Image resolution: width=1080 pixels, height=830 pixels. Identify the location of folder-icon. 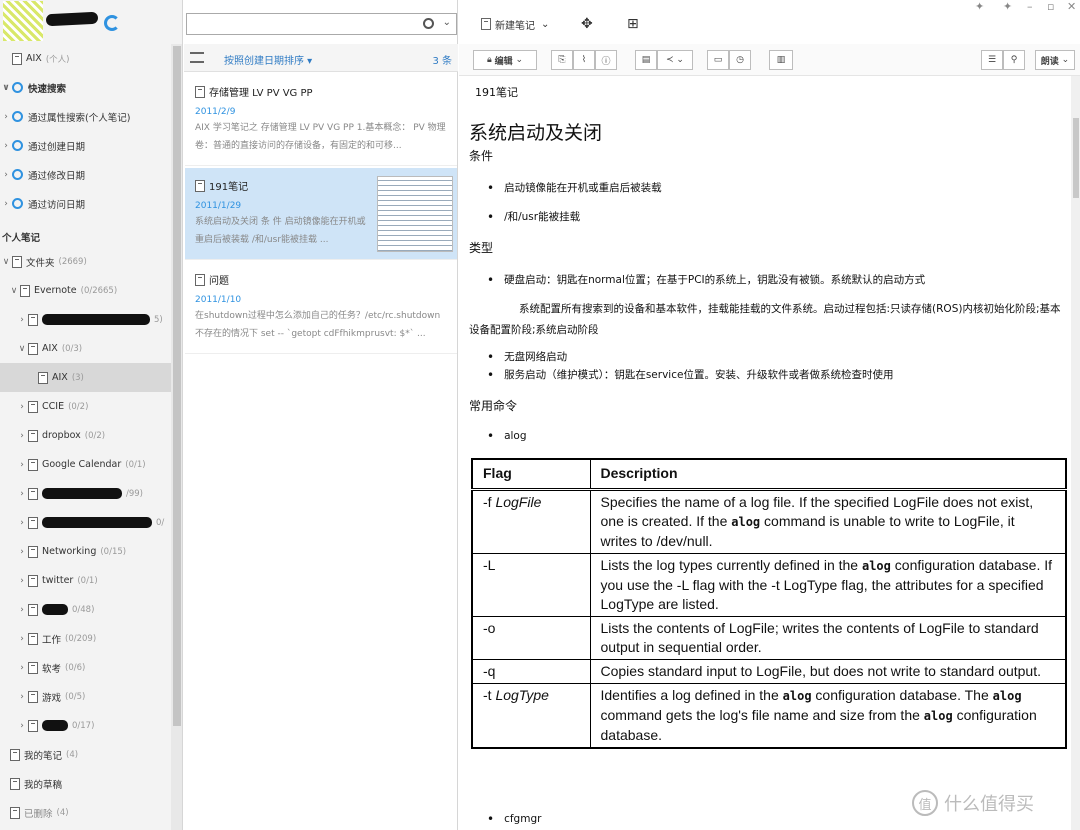
(17, 261).